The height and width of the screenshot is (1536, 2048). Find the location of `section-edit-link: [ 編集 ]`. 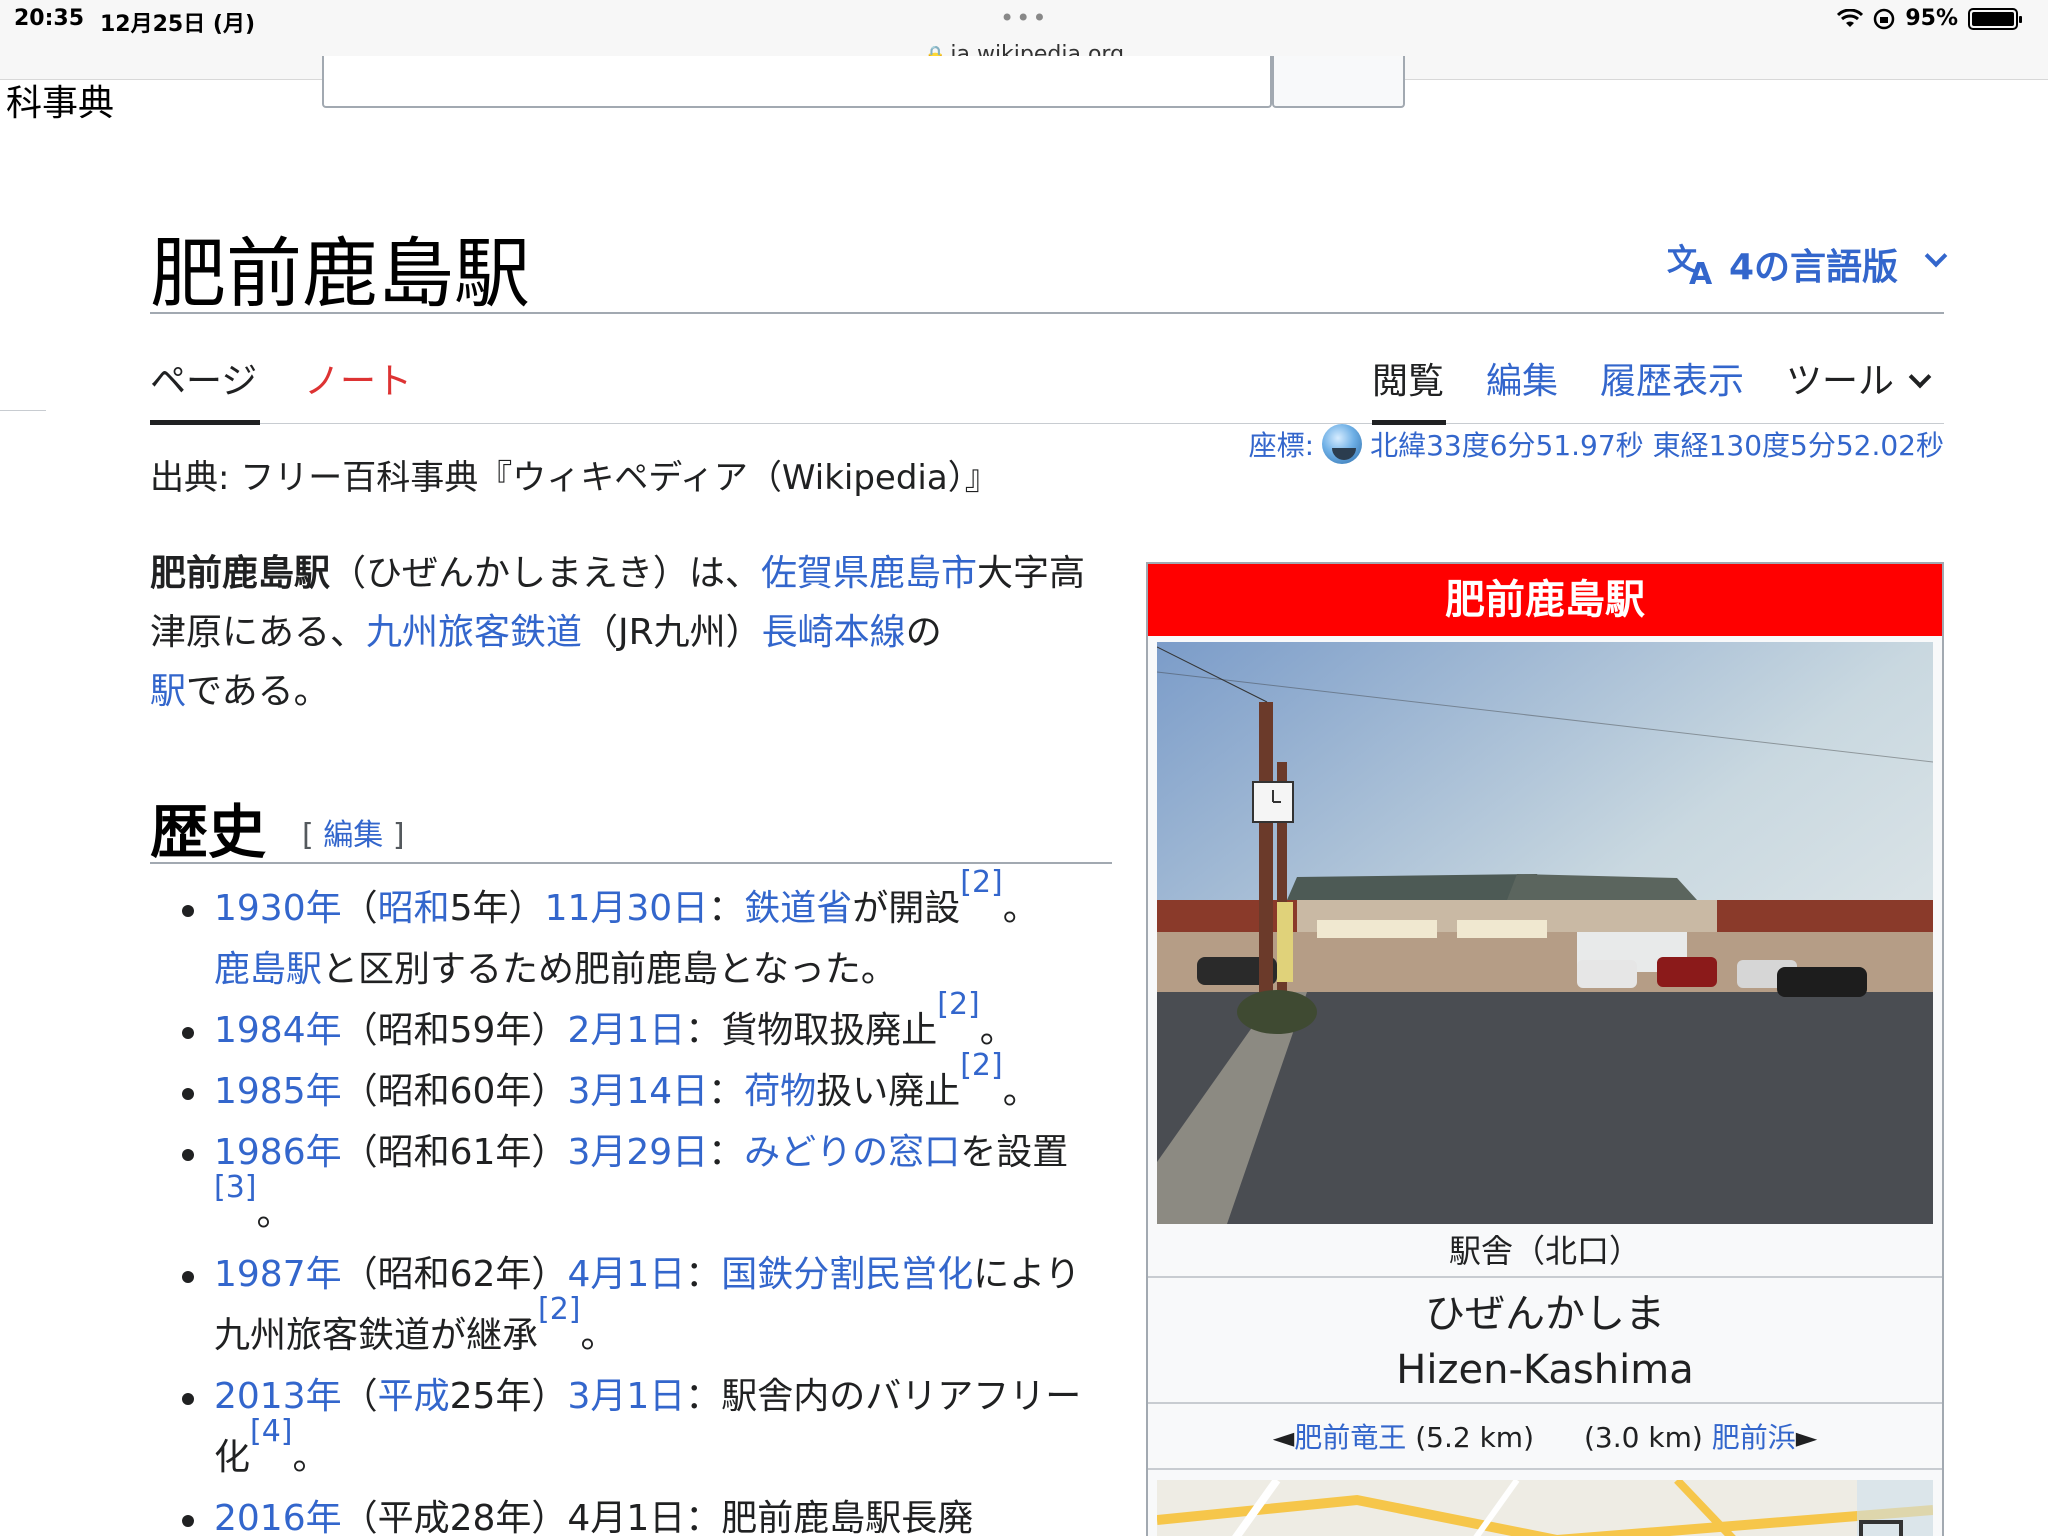

section-edit-link: [ 編集 ] is located at coordinates (353, 832).